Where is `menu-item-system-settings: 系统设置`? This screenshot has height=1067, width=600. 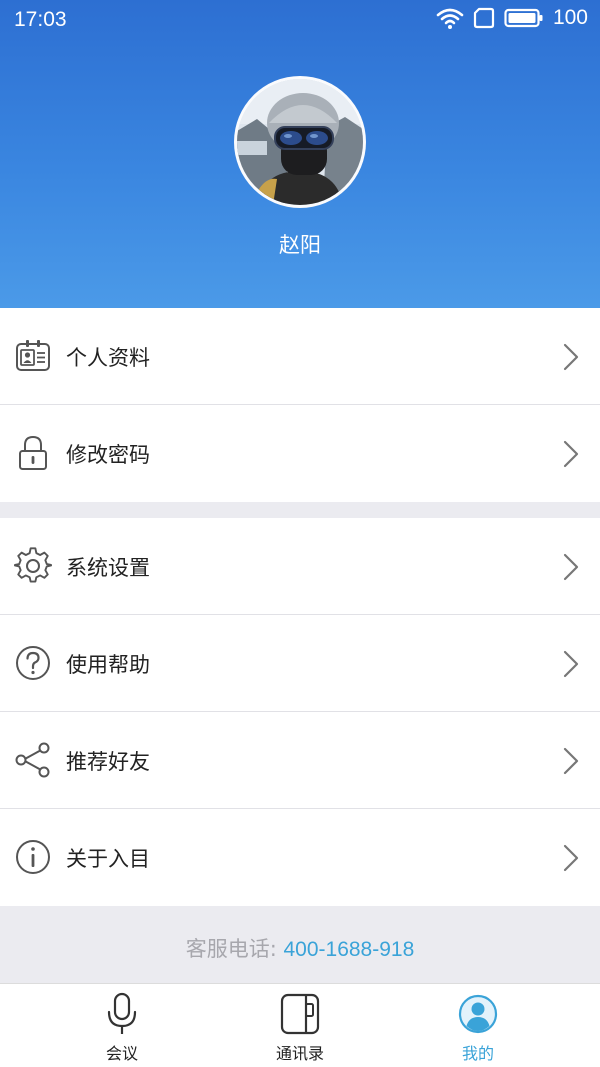 menu-item-system-settings: 系统设置 is located at coordinates (300, 566).